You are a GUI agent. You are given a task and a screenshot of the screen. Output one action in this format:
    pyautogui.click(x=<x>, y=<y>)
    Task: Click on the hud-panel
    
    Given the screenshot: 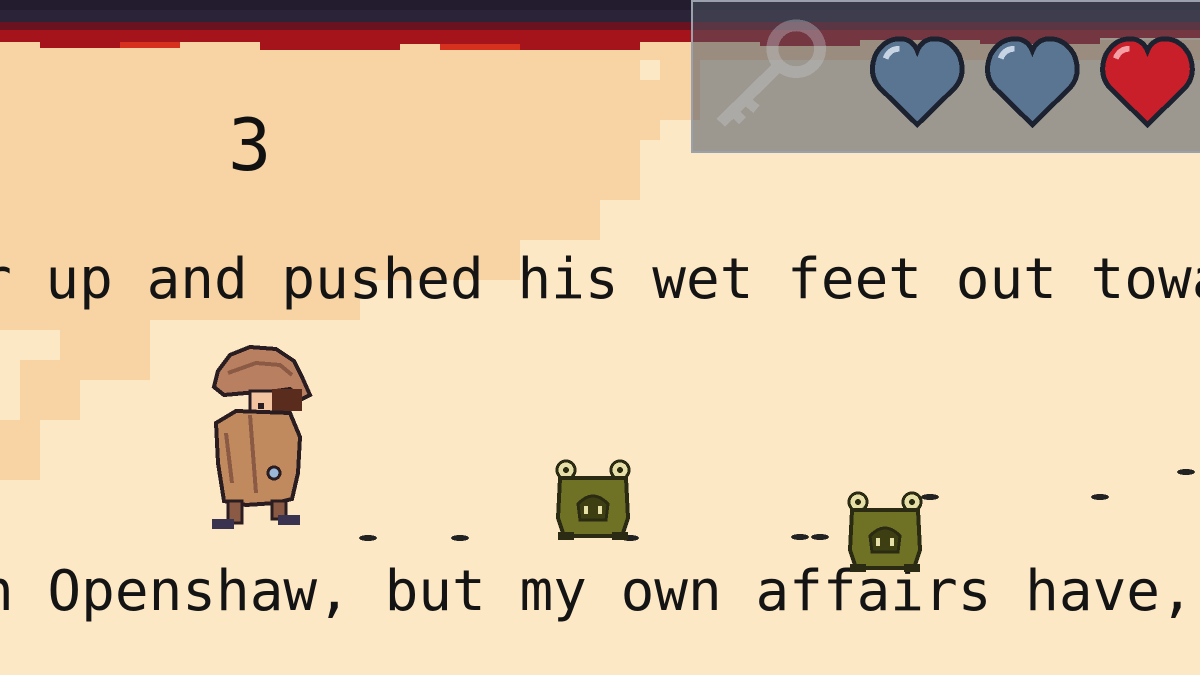 What is the action you would take?
    pyautogui.click(x=945, y=76)
    